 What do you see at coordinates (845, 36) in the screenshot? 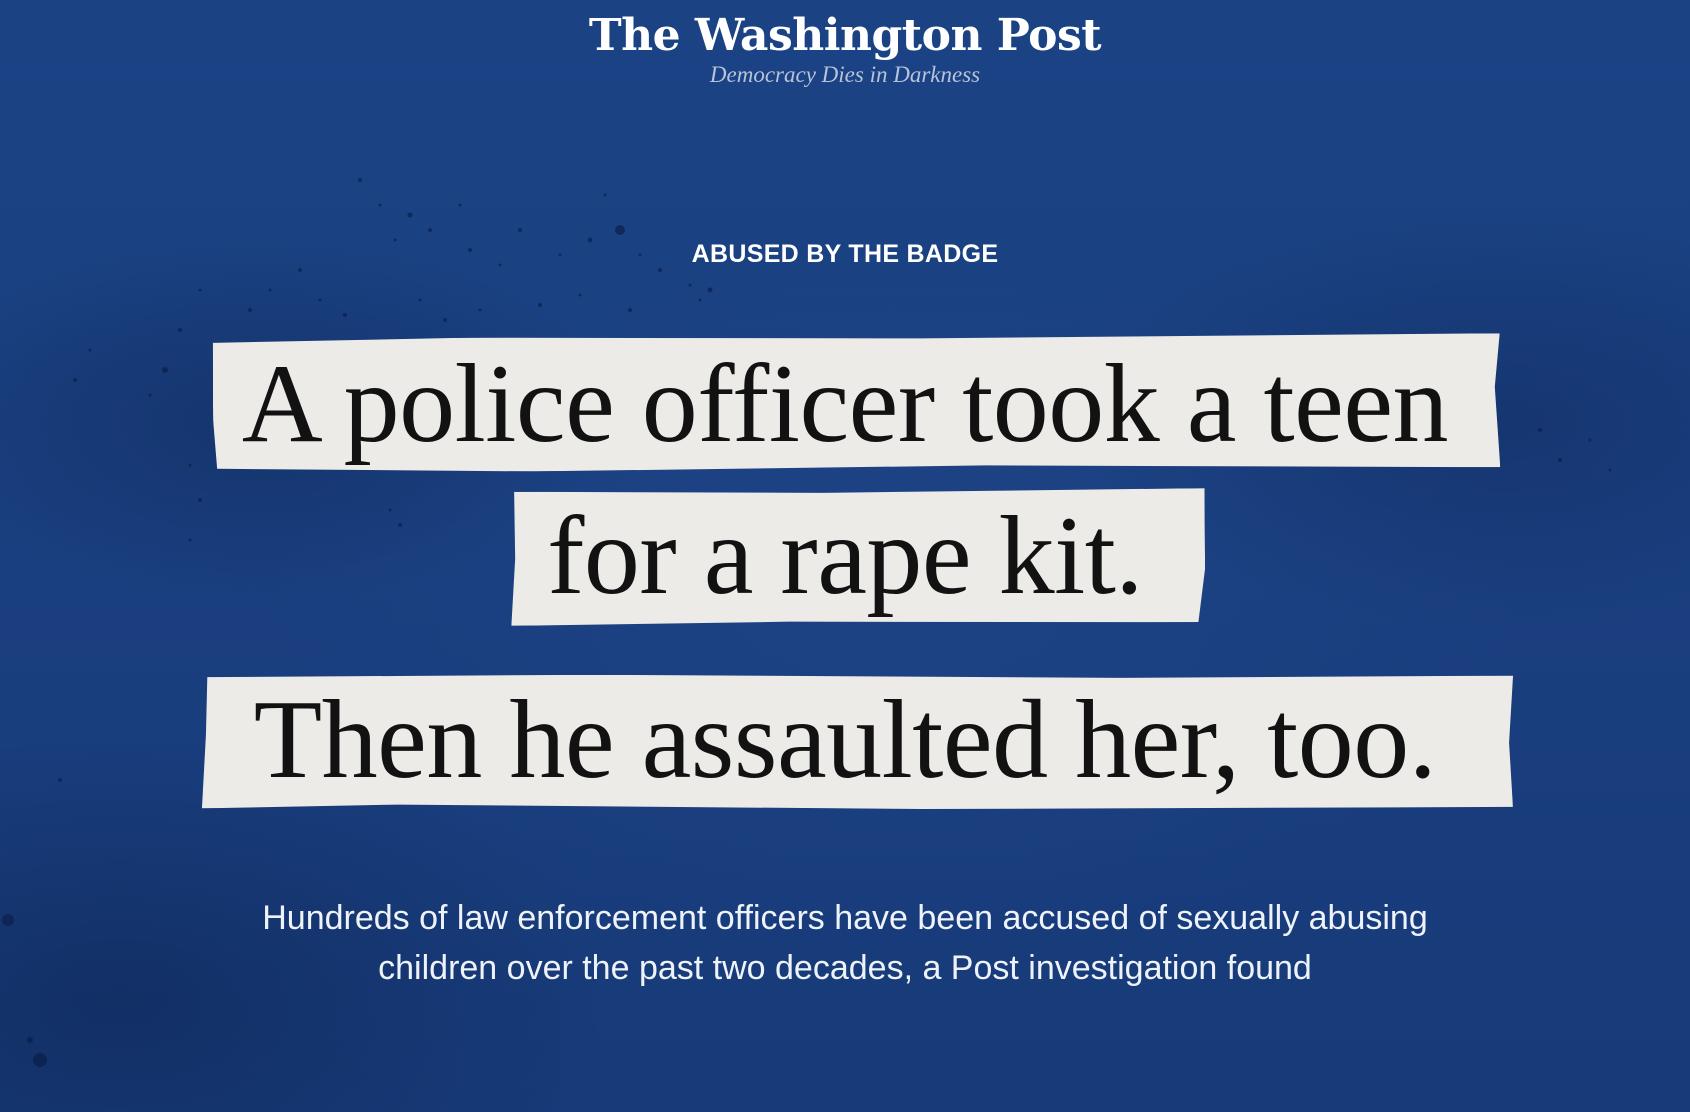
I see `washington-post-logo: The Washington Post` at bounding box center [845, 36].